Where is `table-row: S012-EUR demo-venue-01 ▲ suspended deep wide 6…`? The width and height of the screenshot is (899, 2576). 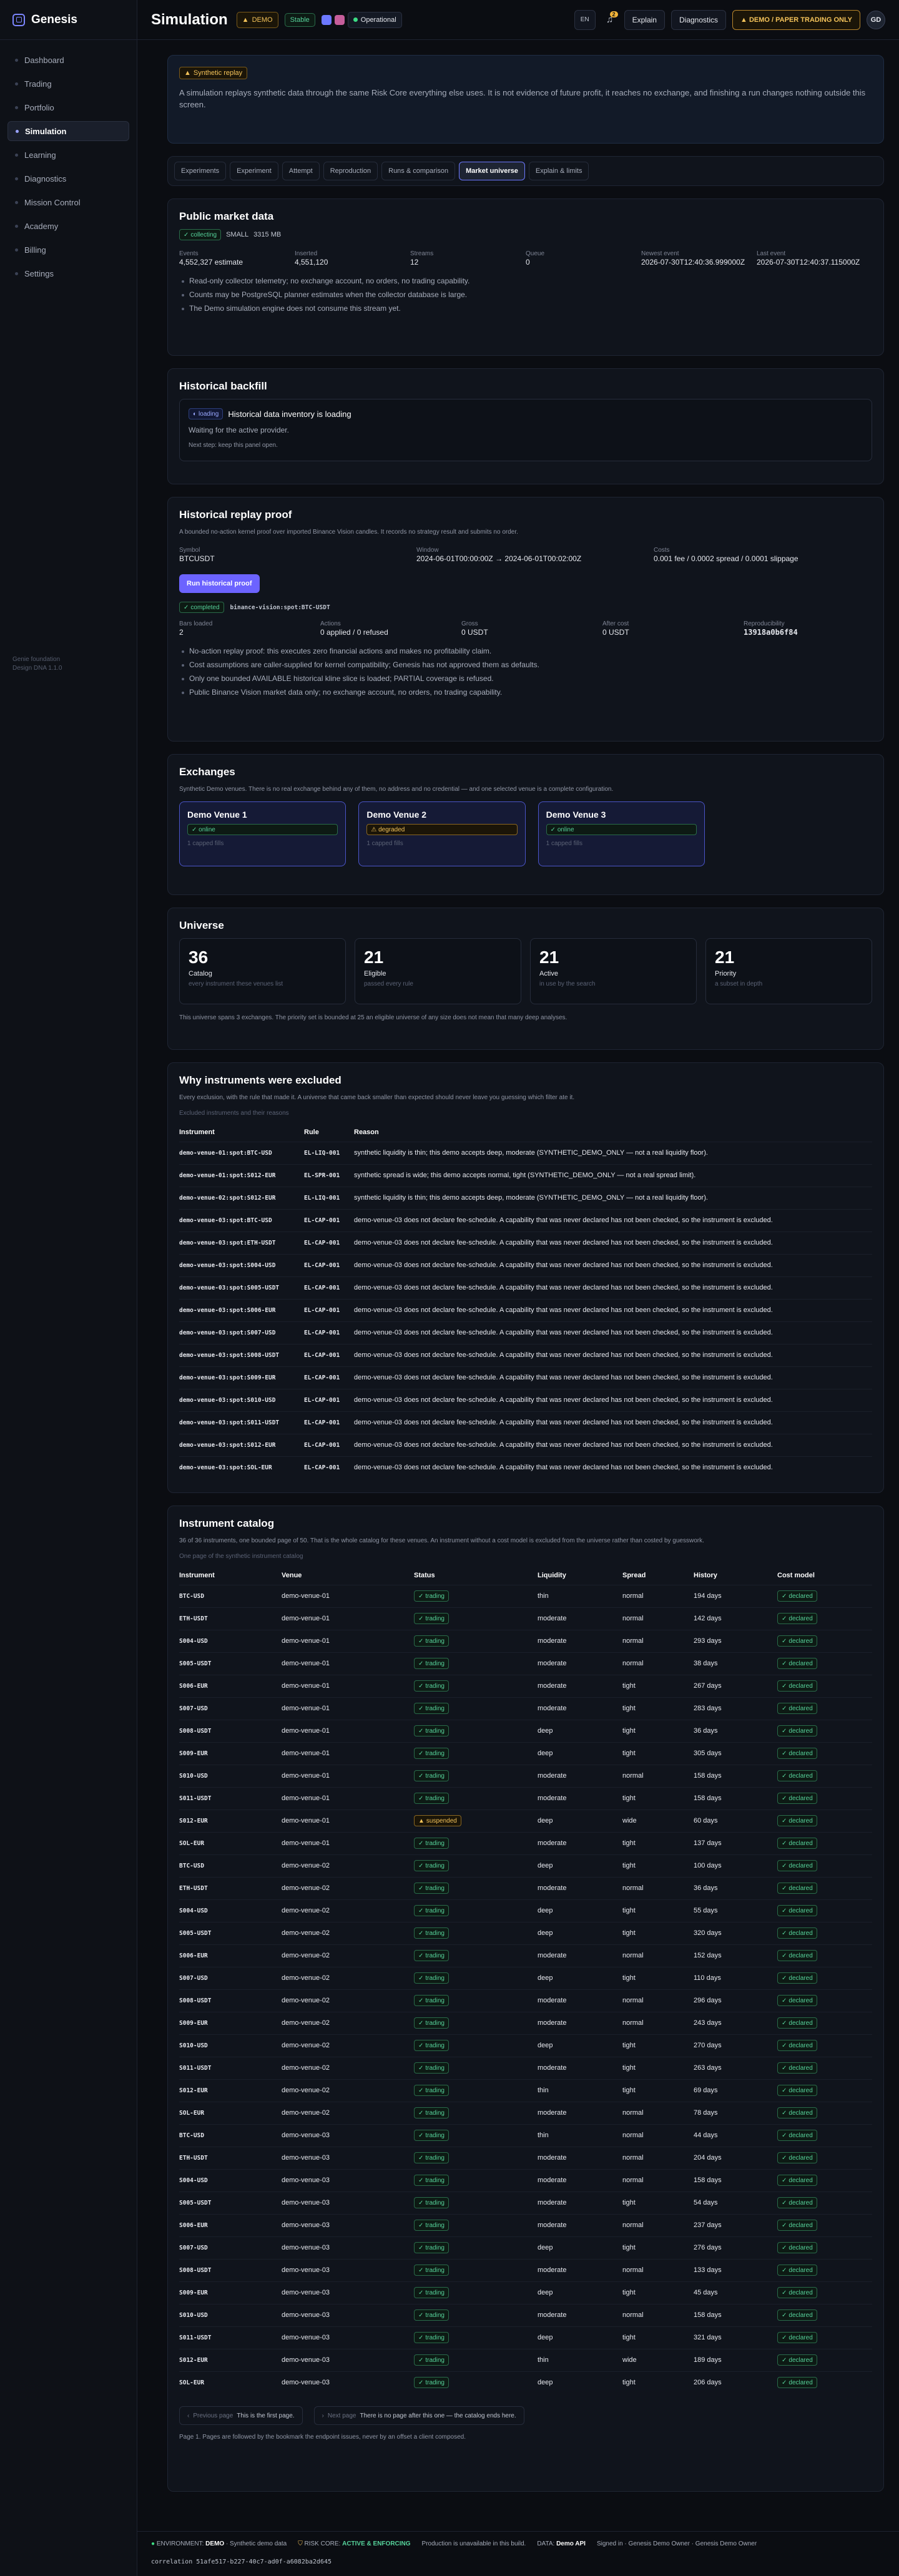
table-row: S012-EUR demo-venue-01 ▲ suspended deep wide 6… is located at coordinates (525, 1820).